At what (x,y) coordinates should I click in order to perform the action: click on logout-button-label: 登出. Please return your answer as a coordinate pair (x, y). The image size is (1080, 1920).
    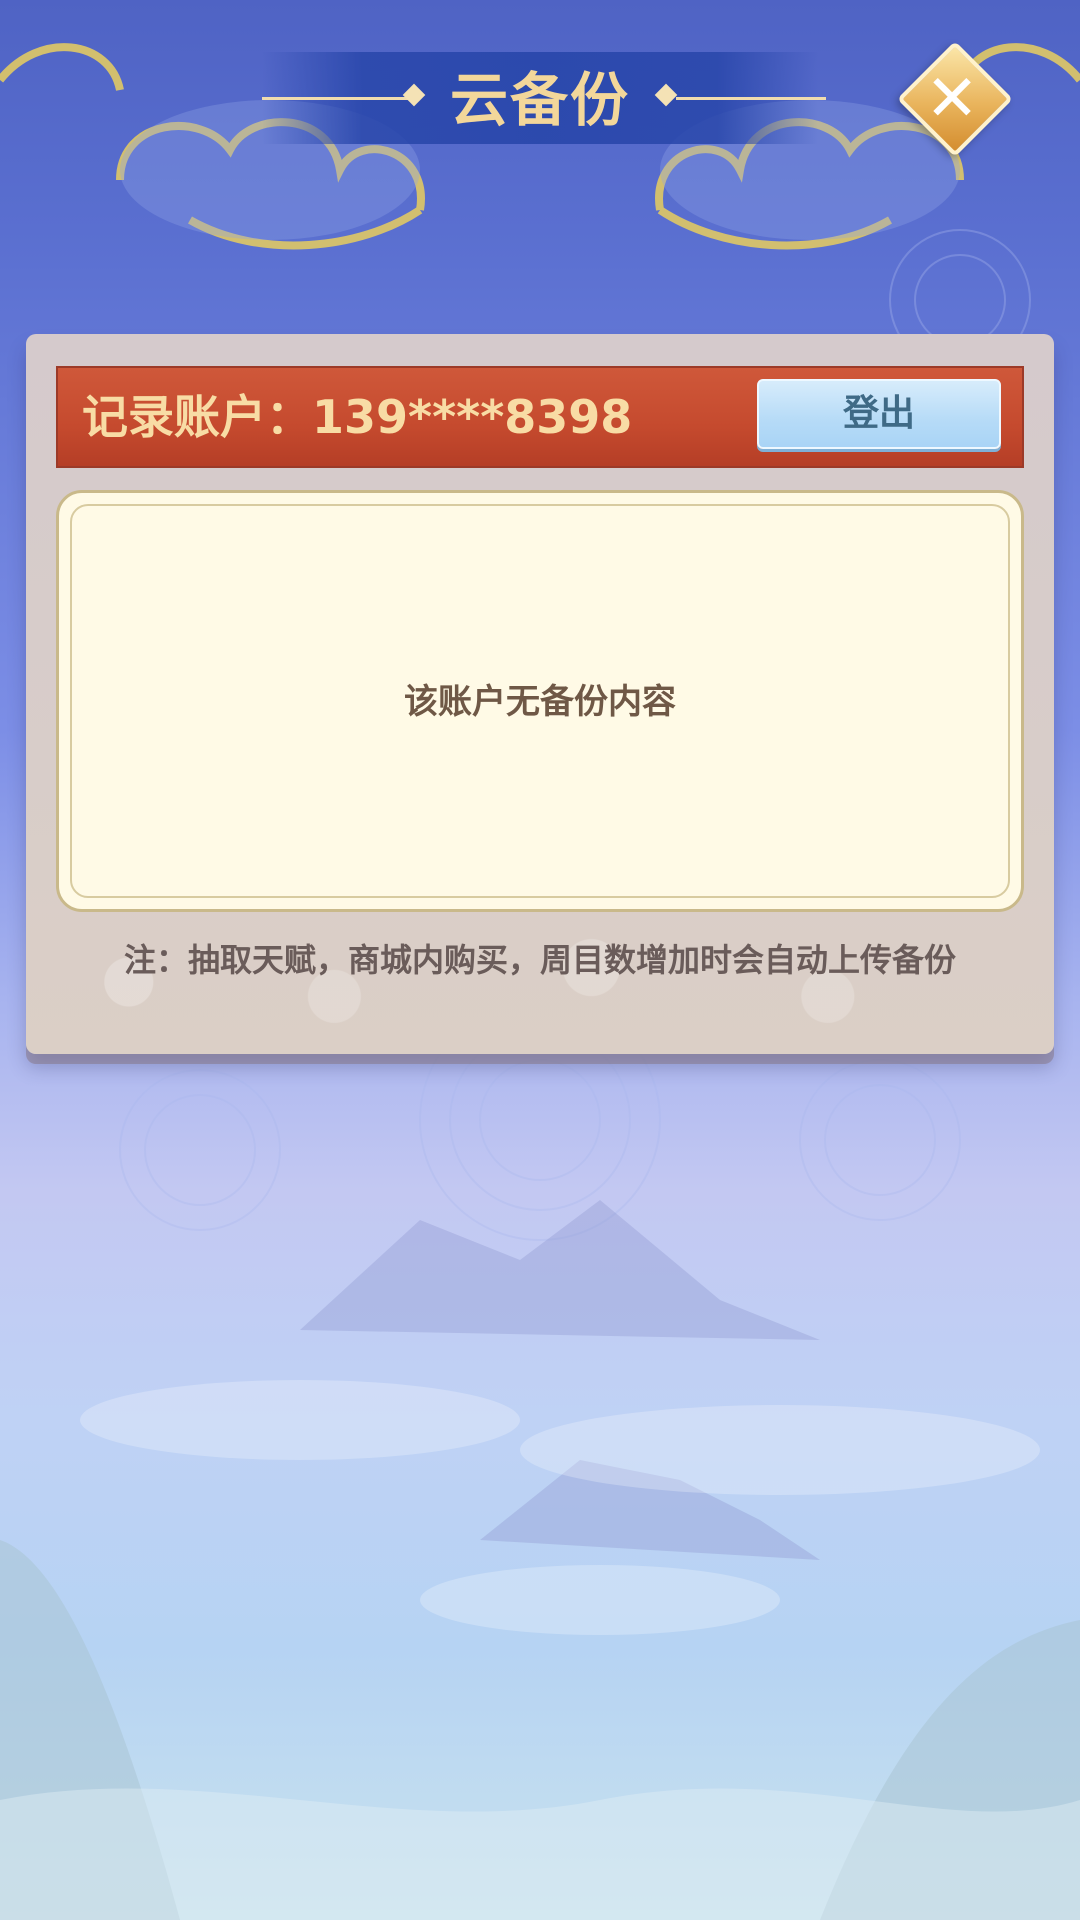
    Looking at the image, I should click on (879, 414).